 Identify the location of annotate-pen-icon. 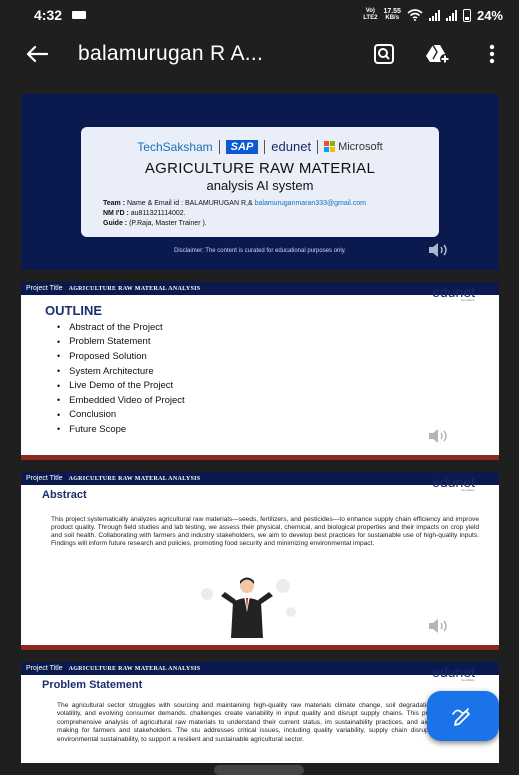
(461, 717).